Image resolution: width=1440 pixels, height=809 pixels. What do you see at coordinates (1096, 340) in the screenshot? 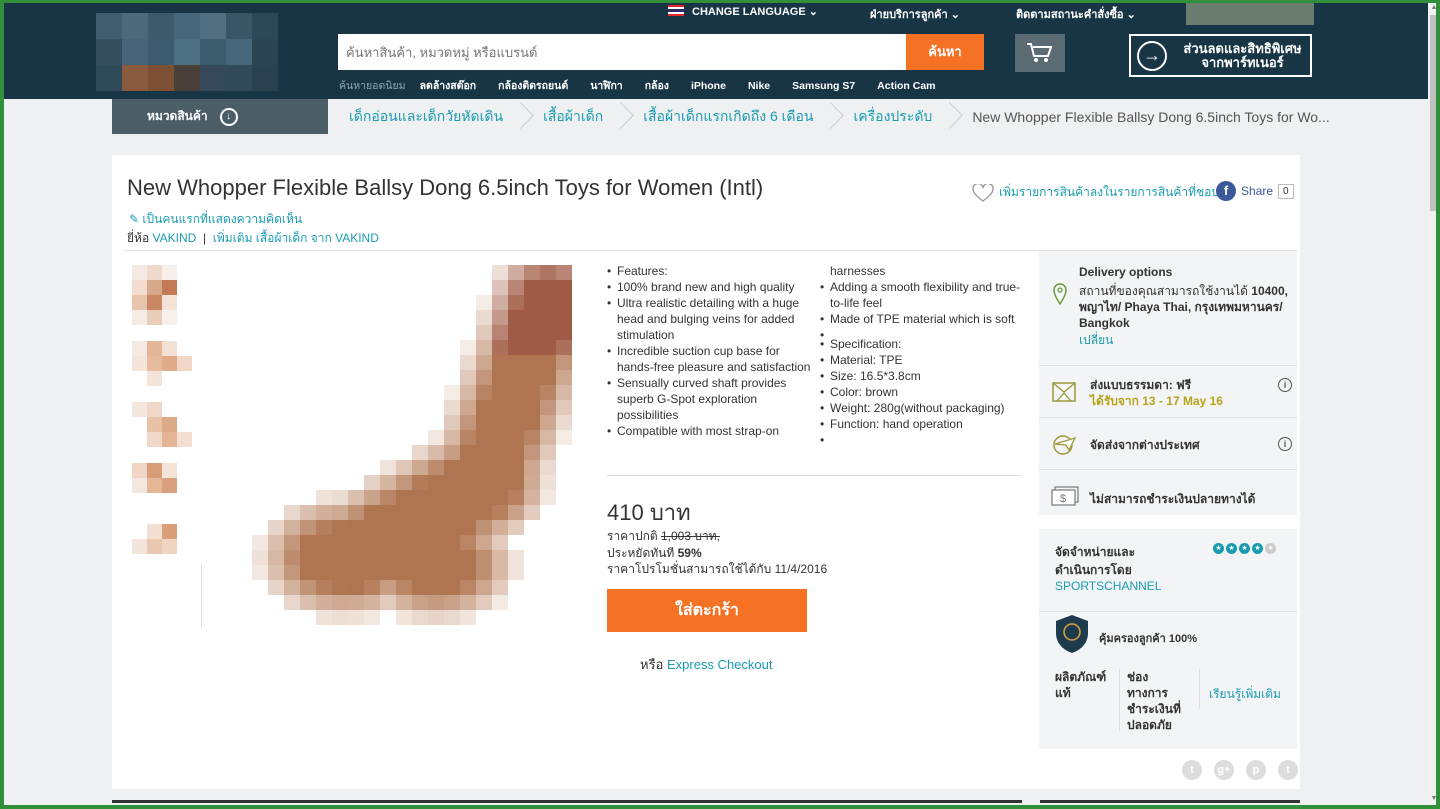
I see `change-location-link: เปลี่ยน` at bounding box center [1096, 340].